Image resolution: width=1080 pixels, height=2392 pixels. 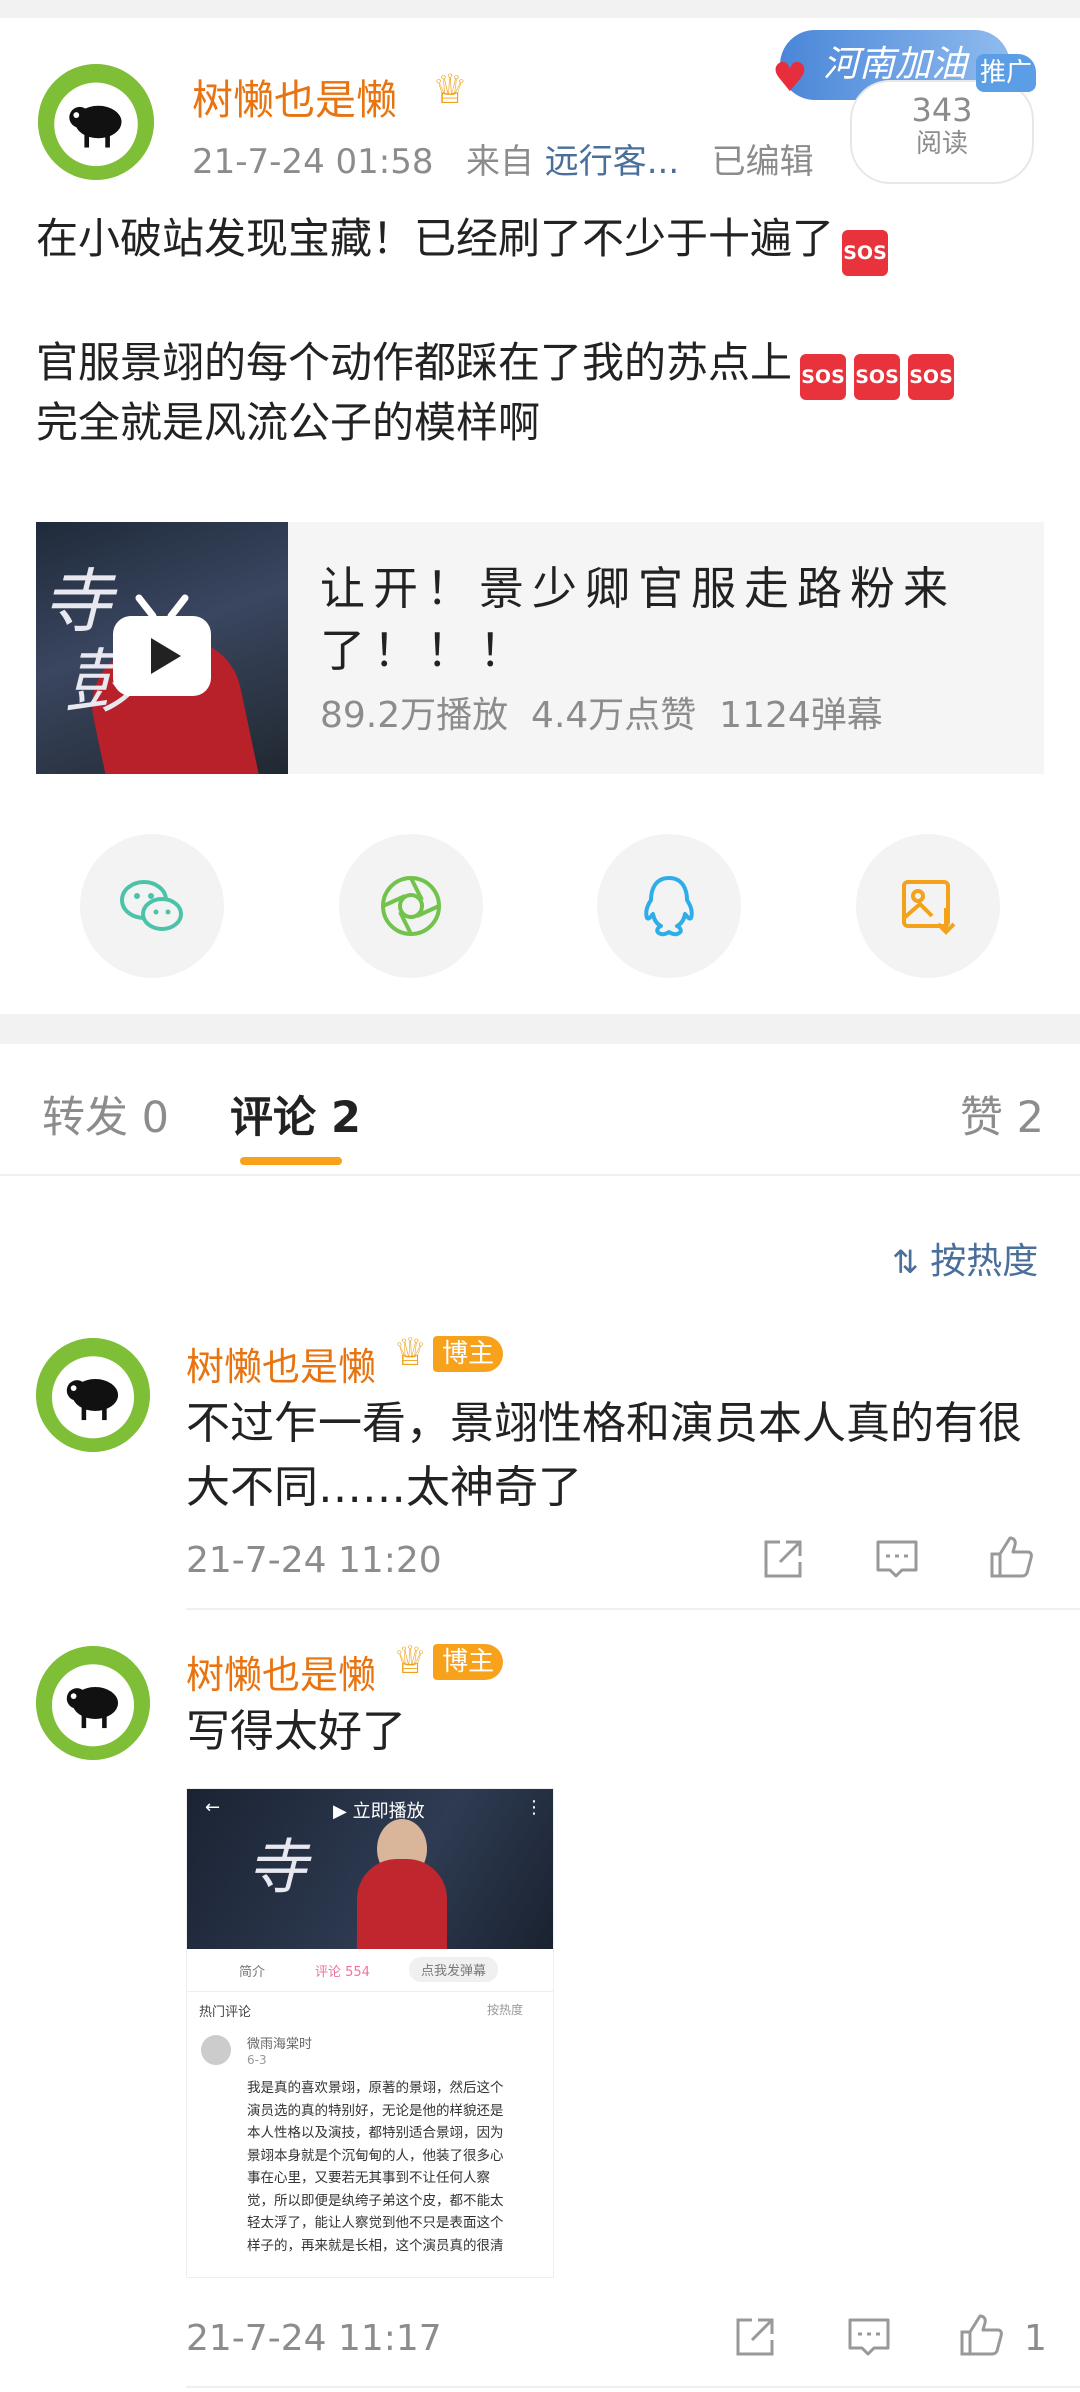 I want to click on tab-repost: 转发 0, so click(x=105, y=1114).